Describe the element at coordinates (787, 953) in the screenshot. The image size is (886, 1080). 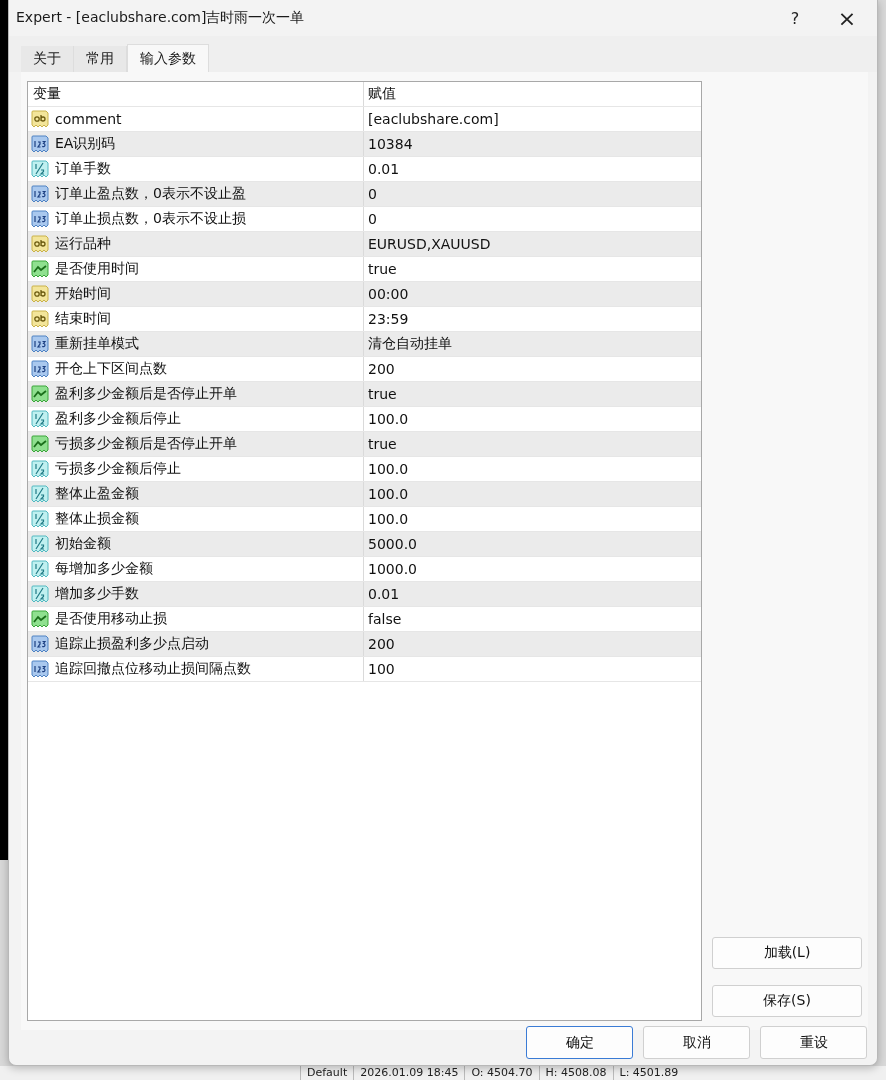
I see `side-button: 加载(L)` at that location.